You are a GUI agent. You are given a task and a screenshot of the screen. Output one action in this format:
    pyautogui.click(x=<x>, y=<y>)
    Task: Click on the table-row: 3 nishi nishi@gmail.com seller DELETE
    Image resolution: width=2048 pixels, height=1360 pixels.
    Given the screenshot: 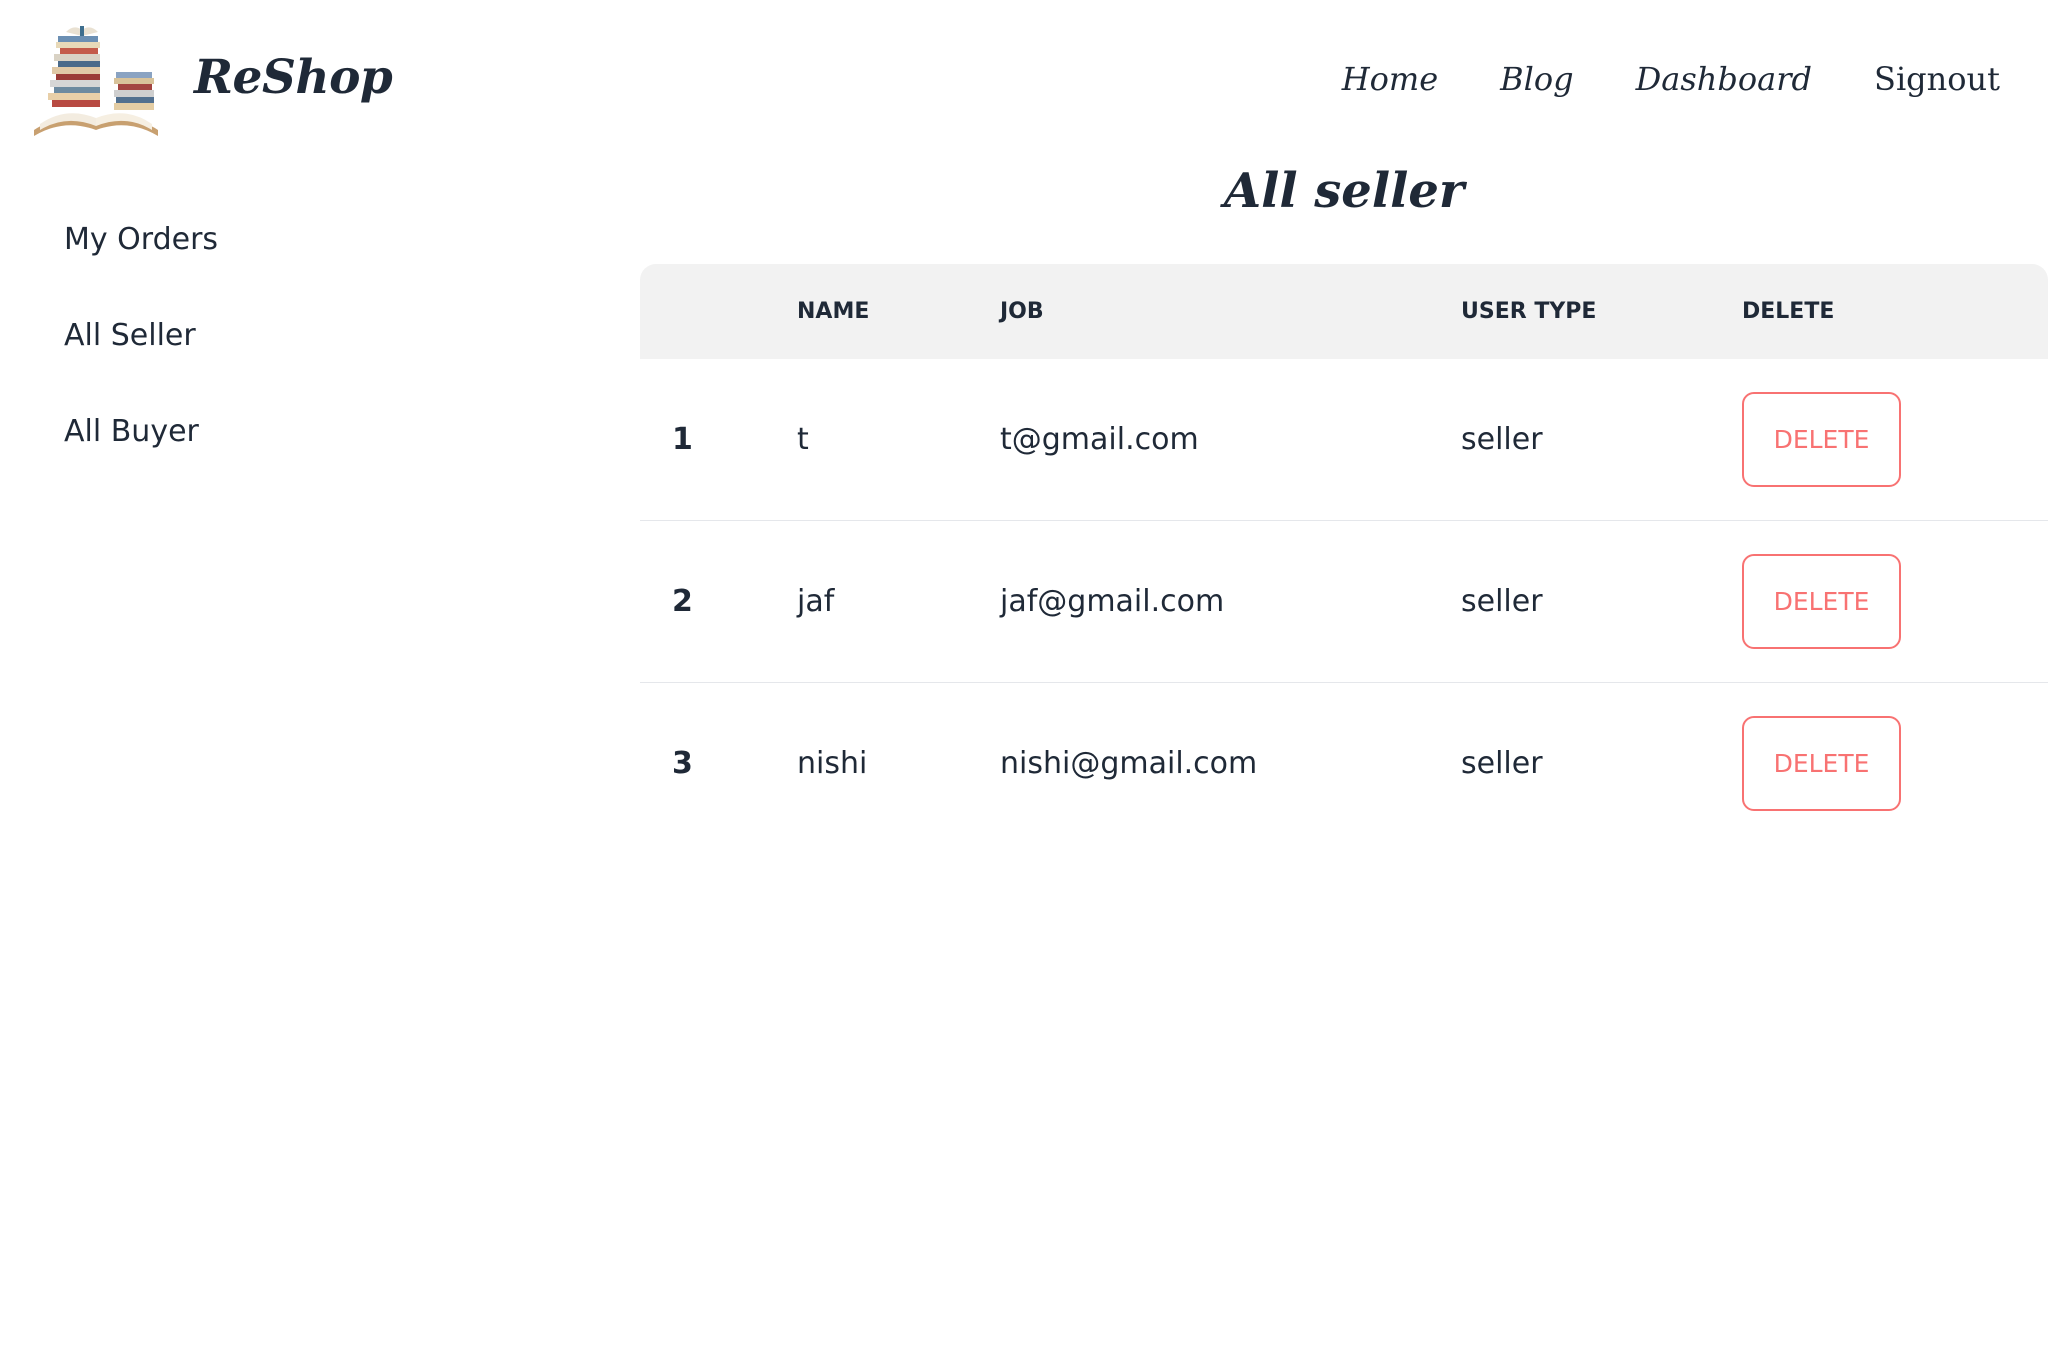 What is the action you would take?
    pyautogui.click(x=1344, y=764)
    